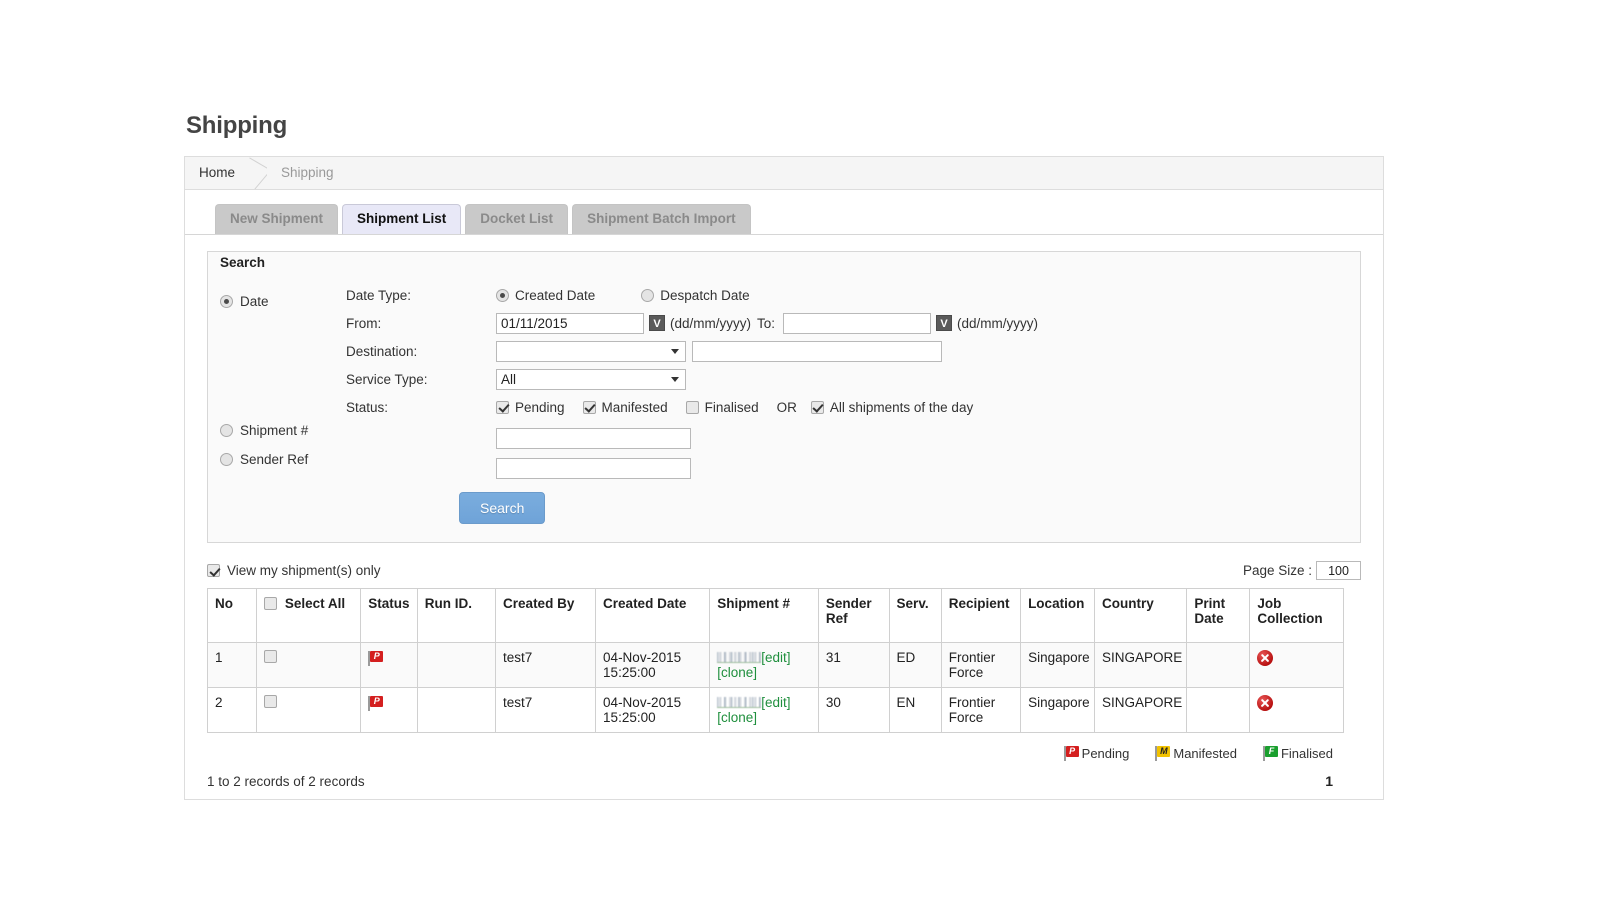 The width and height of the screenshot is (1600, 900). What do you see at coordinates (1306, 753) in the screenshot?
I see `legend-finalised-label: Finalised` at bounding box center [1306, 753].